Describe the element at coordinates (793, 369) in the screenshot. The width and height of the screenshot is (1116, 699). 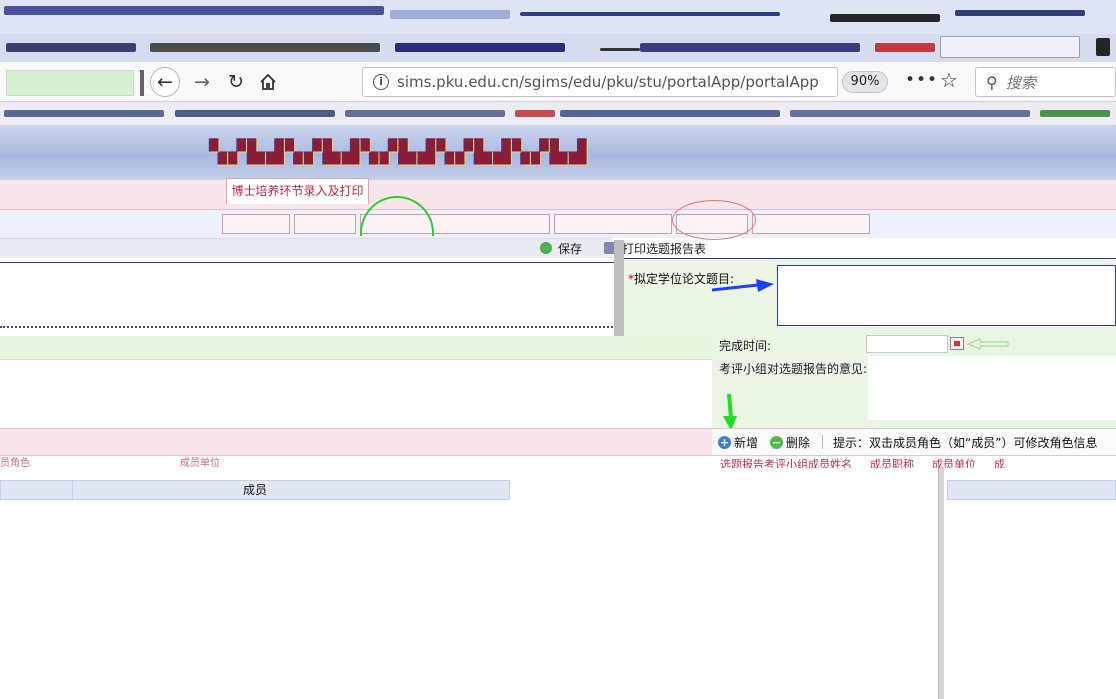
I see `committee-opinion-label: 考评小组对选题报告的意见:` at that location.